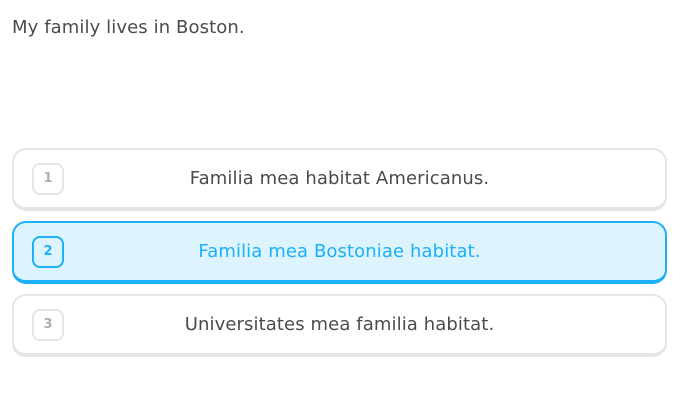 The height and width of the screenshot is (403, 690). What do you see at coordinates (48, 324) in the screenshot?
I see `choice-number-badge: 3` at bounding box center [48, 324].